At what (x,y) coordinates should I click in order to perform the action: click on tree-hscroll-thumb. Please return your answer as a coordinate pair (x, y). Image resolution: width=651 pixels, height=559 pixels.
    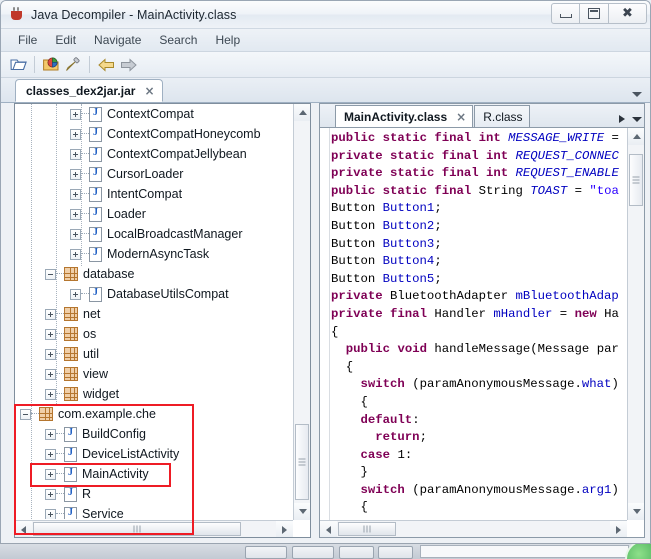
    Looking at the image, I should click on (137, 529).